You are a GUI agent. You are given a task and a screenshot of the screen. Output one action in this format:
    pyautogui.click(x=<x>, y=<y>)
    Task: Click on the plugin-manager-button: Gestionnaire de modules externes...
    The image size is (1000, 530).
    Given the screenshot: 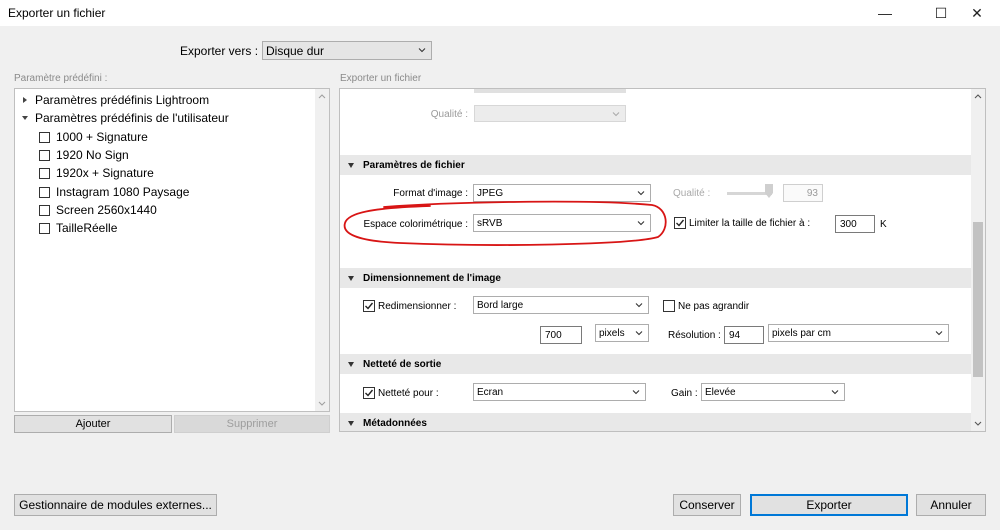 What is the action you would take?
    pyautogui.click(x=115, y=505)
    